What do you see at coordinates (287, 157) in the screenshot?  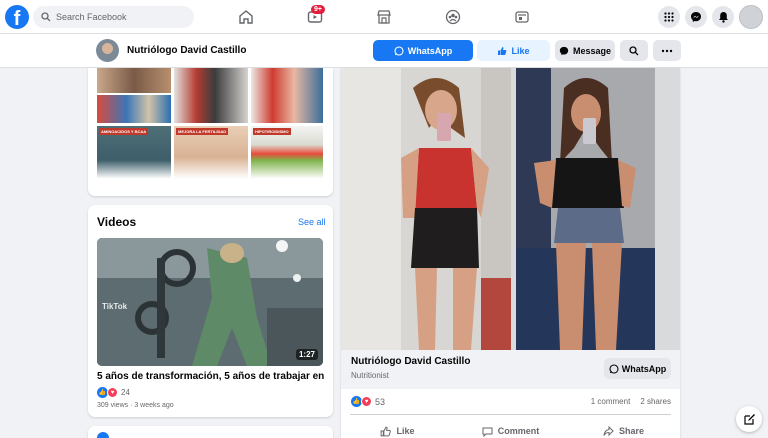 I see `photo-tile: HIPOTIROIDISMO` at bounding box center [287, 157].